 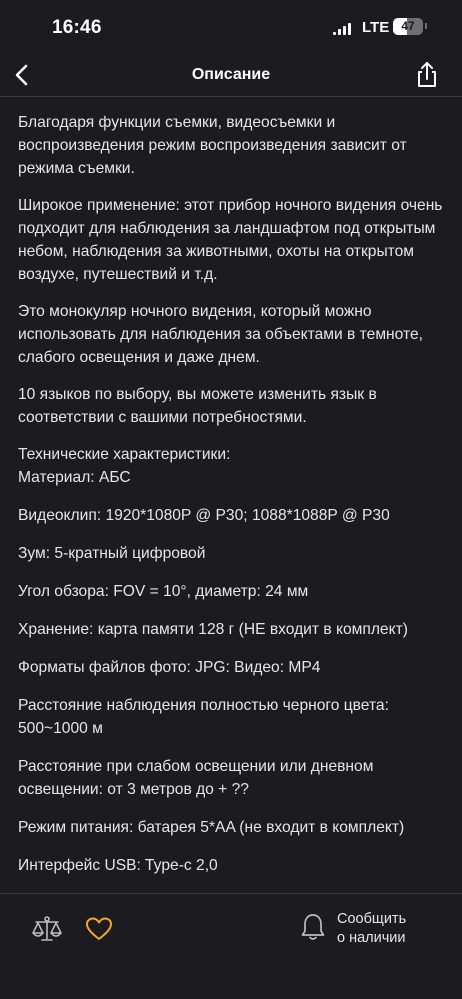 What do you see at coordinates (392, 929) in the screenshot?
I see `notify-label: Сообщить о наличии` at bounding box center [392, 929].